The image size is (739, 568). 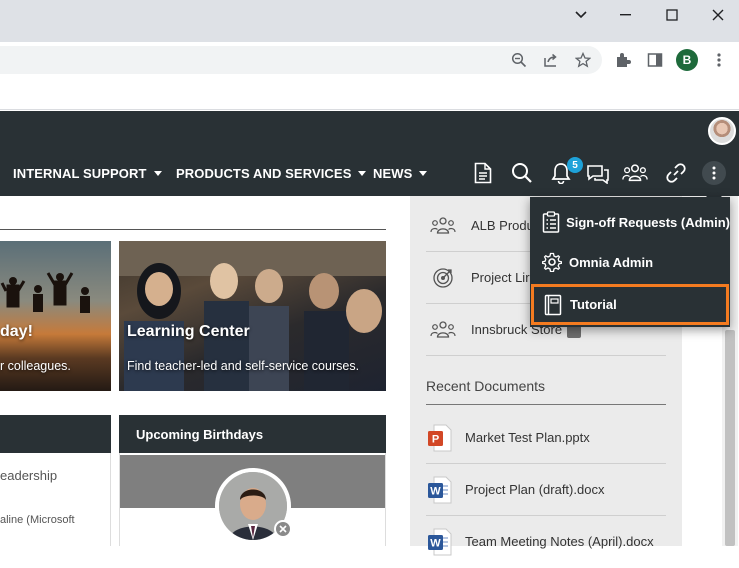 I want to click on nav-label: INTERNAL SUPPORT, so click(x=80, y=173).